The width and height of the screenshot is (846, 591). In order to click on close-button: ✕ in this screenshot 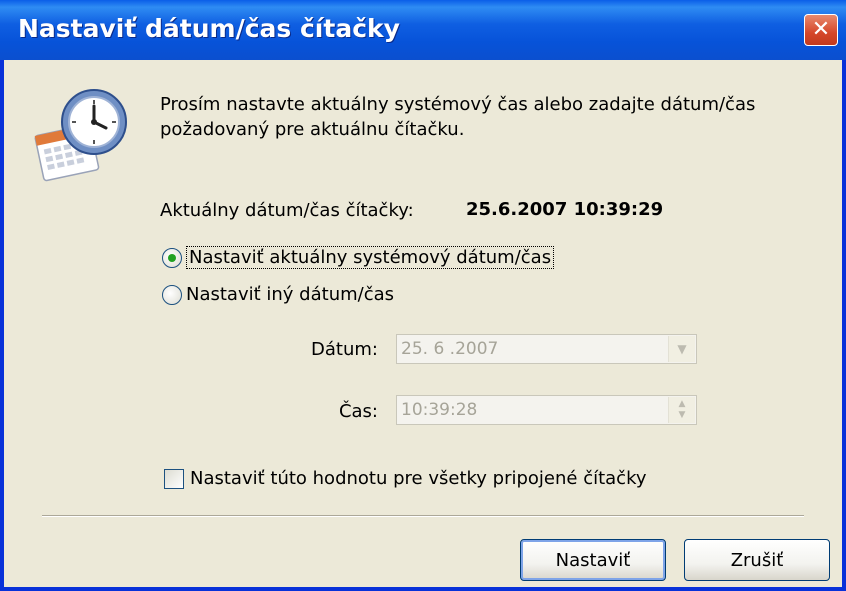, I will do `click(821, 30)`.